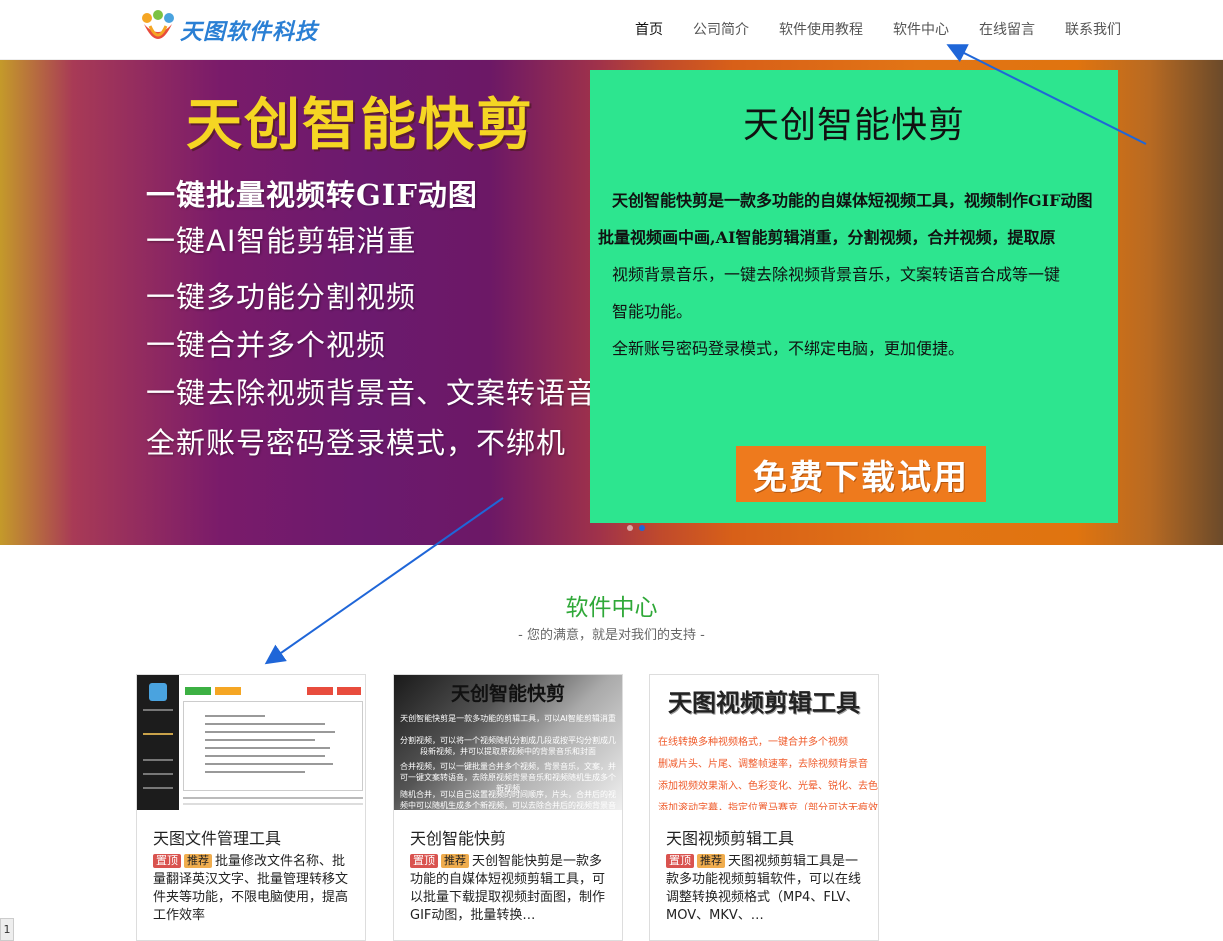 The height and width of the screenshot is (941, 1223). What do you see at coordinates (788, 348) in the screenshot?
I see `info-line: 全新账号密码登录模式，不绑定电脑，更加便捷。` at bounding box center [788, 348].